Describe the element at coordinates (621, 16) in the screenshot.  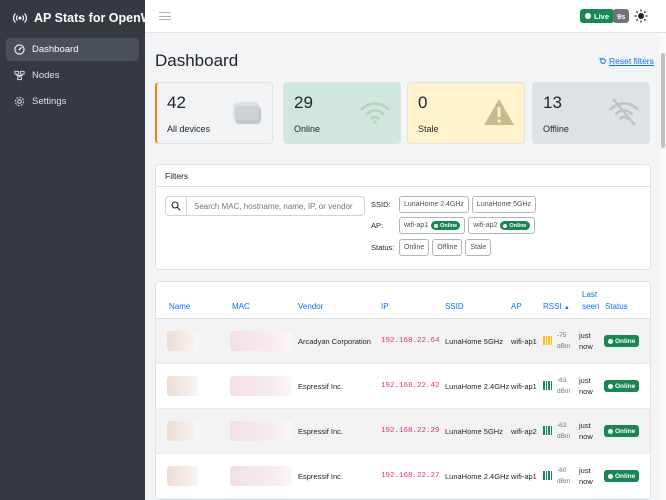
I see `refresh-interval-badge: 9s` at that location.